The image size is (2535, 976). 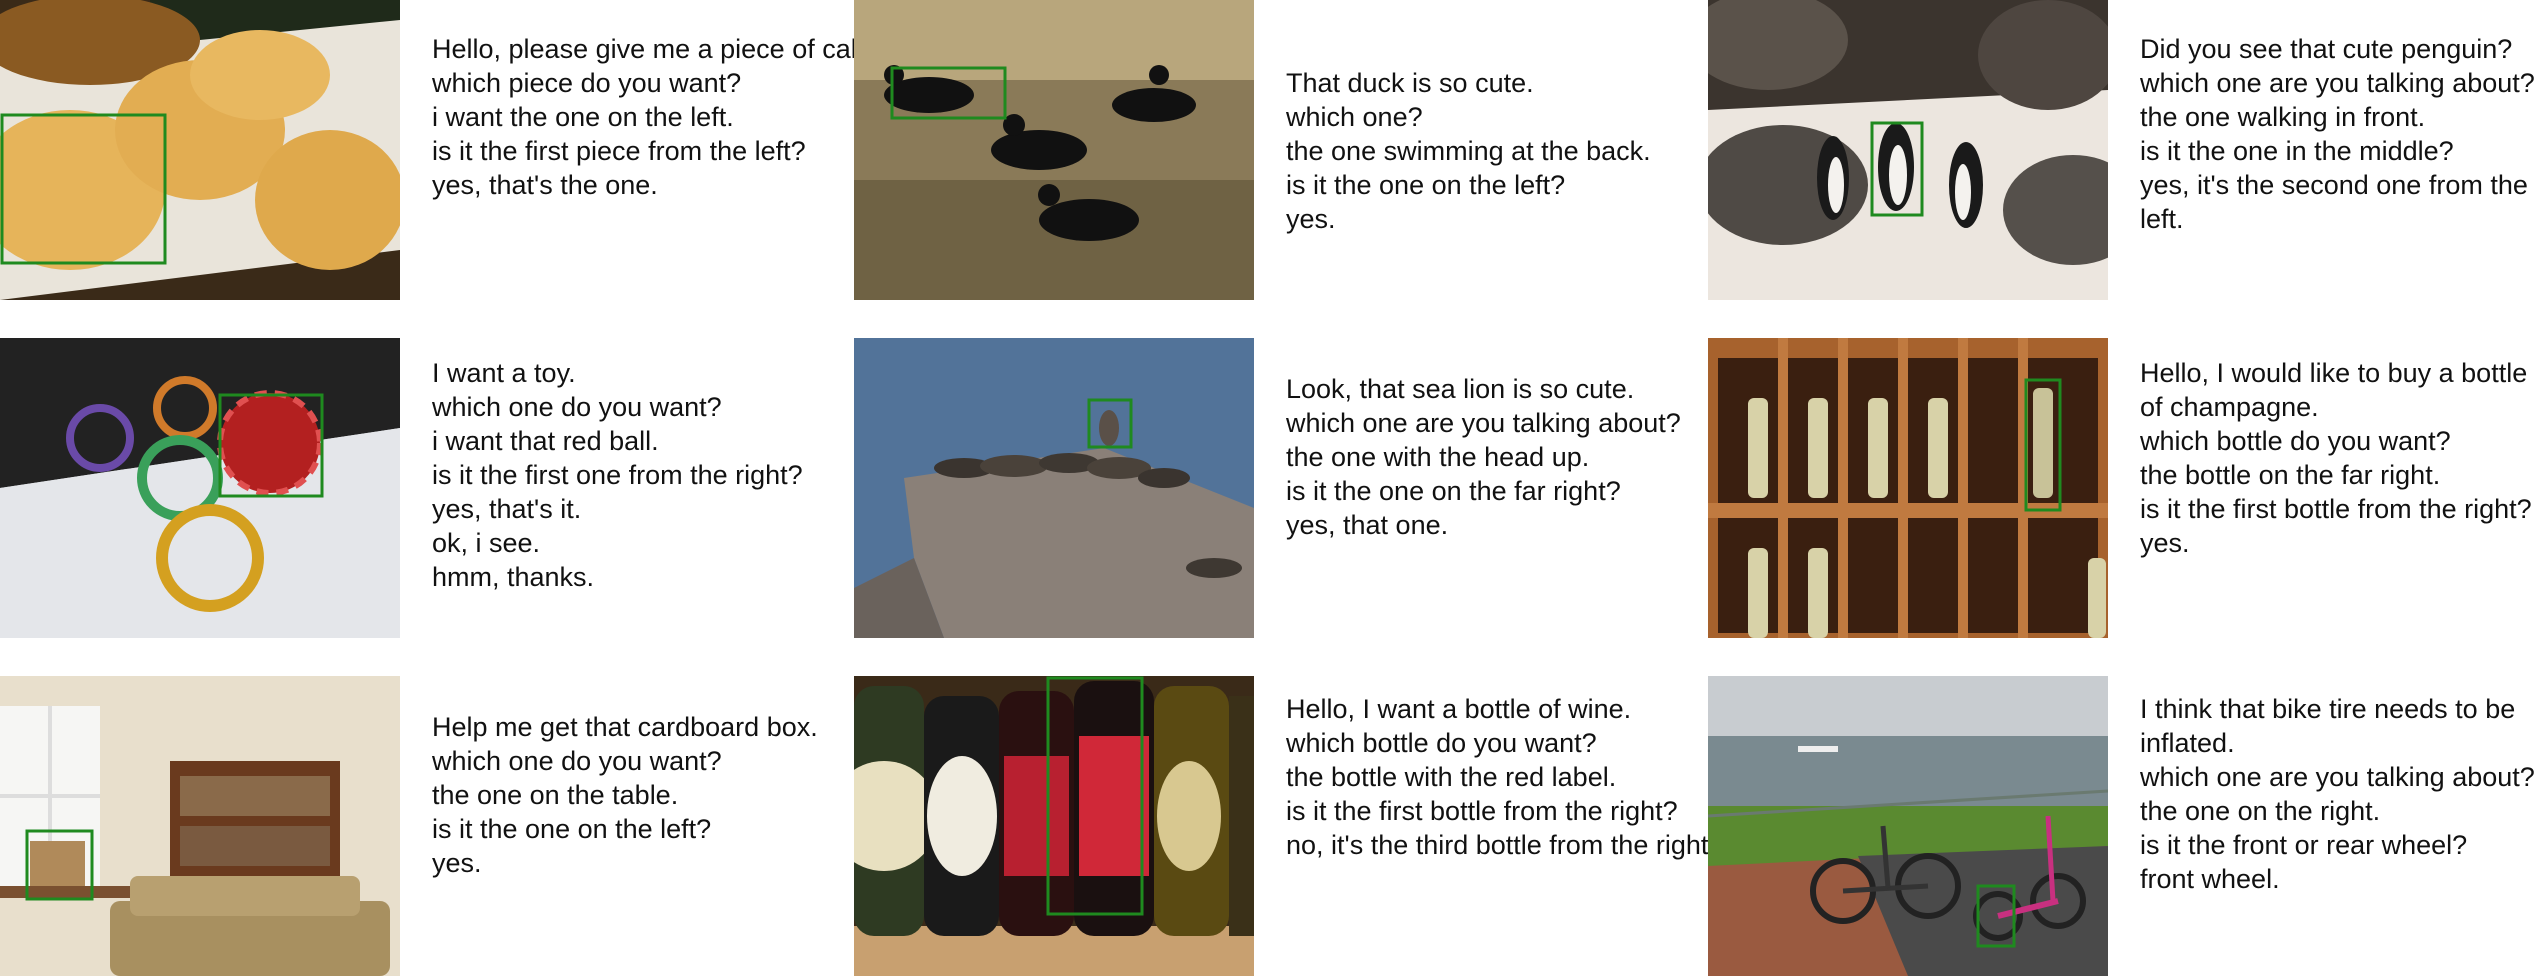 I want to click on dialogue-line: Help me get that cardboard box., so click(x=625, y=727).